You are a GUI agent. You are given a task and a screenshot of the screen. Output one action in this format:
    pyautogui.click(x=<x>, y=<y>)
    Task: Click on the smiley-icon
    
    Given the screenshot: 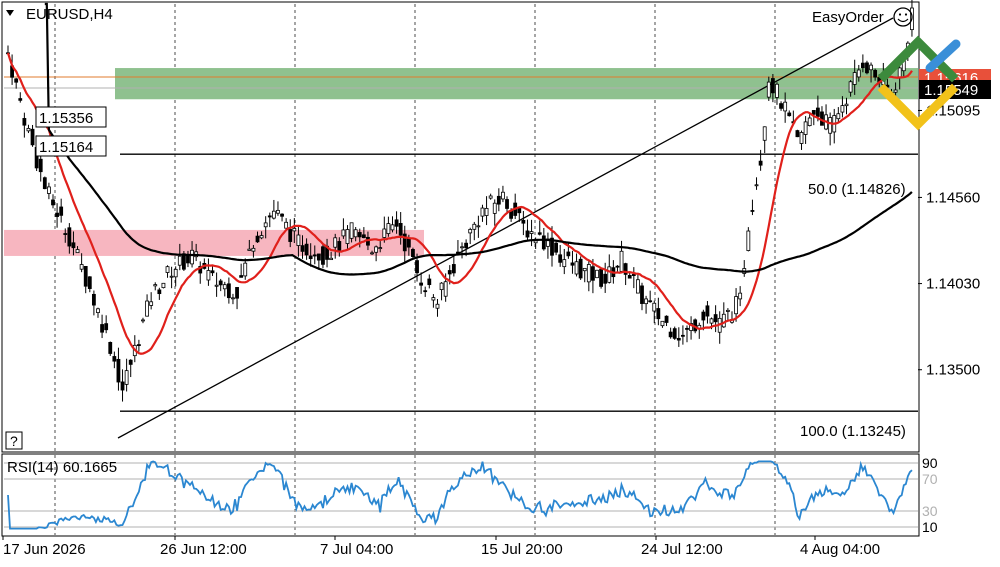 What is the action you would take?
    pyautogui.click(x=903, y=17)
    